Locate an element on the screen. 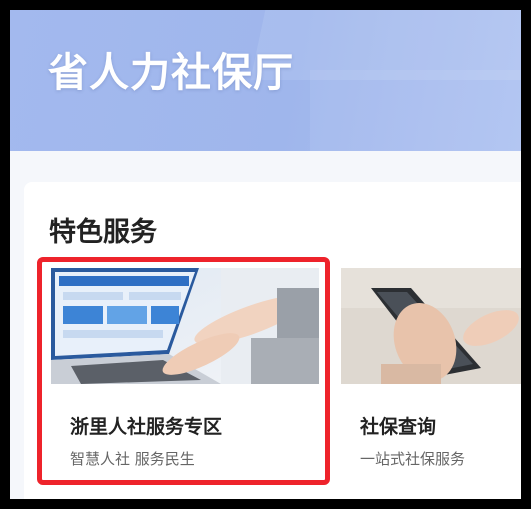 The image size is (531, 509). card-subtitle: 智慧人社 服务民生 is located at coordinates (132, 459).